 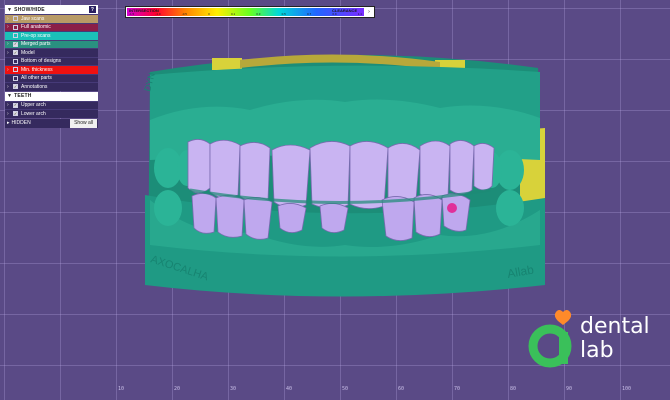 I want to click on layer-row: › ✓ Merged parts, so click(x=51, y=43).